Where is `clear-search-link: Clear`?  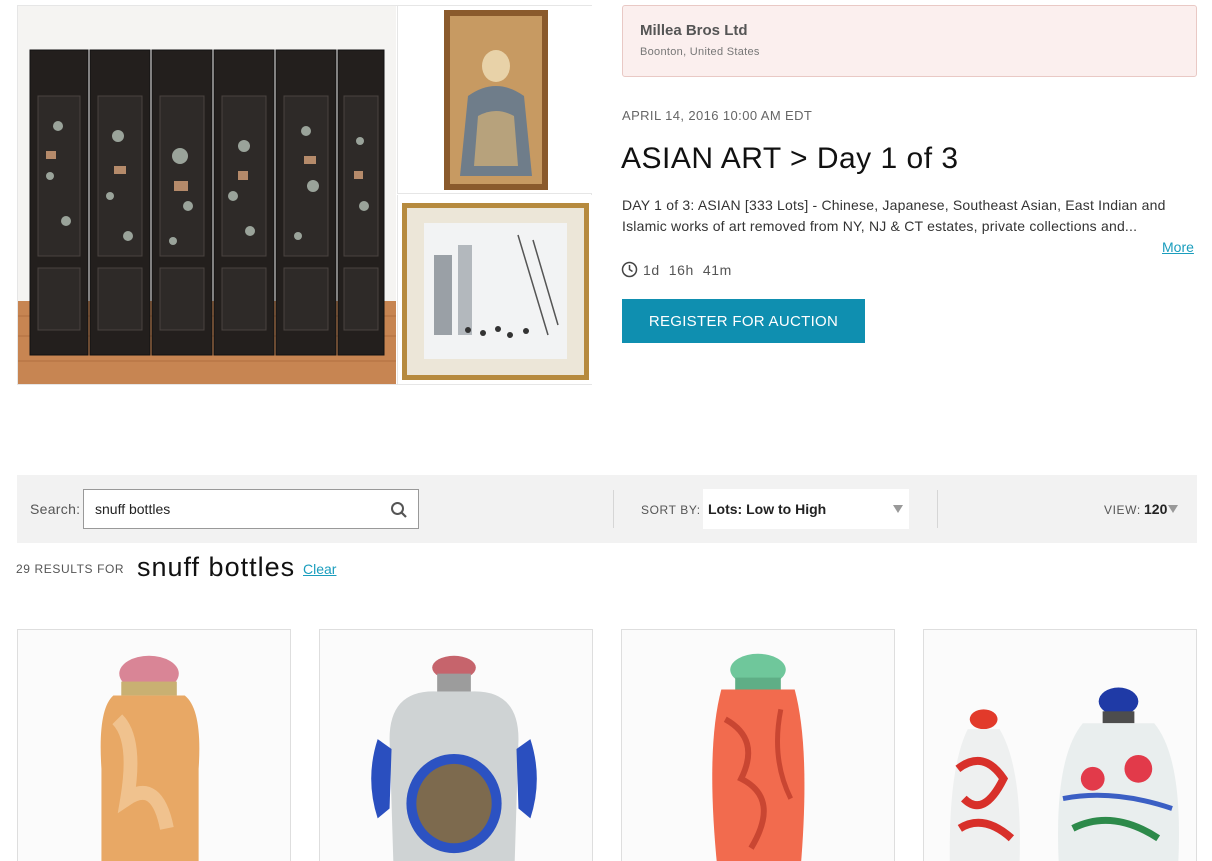
clear-search-link: Clear is located at coordinates (319, 569).